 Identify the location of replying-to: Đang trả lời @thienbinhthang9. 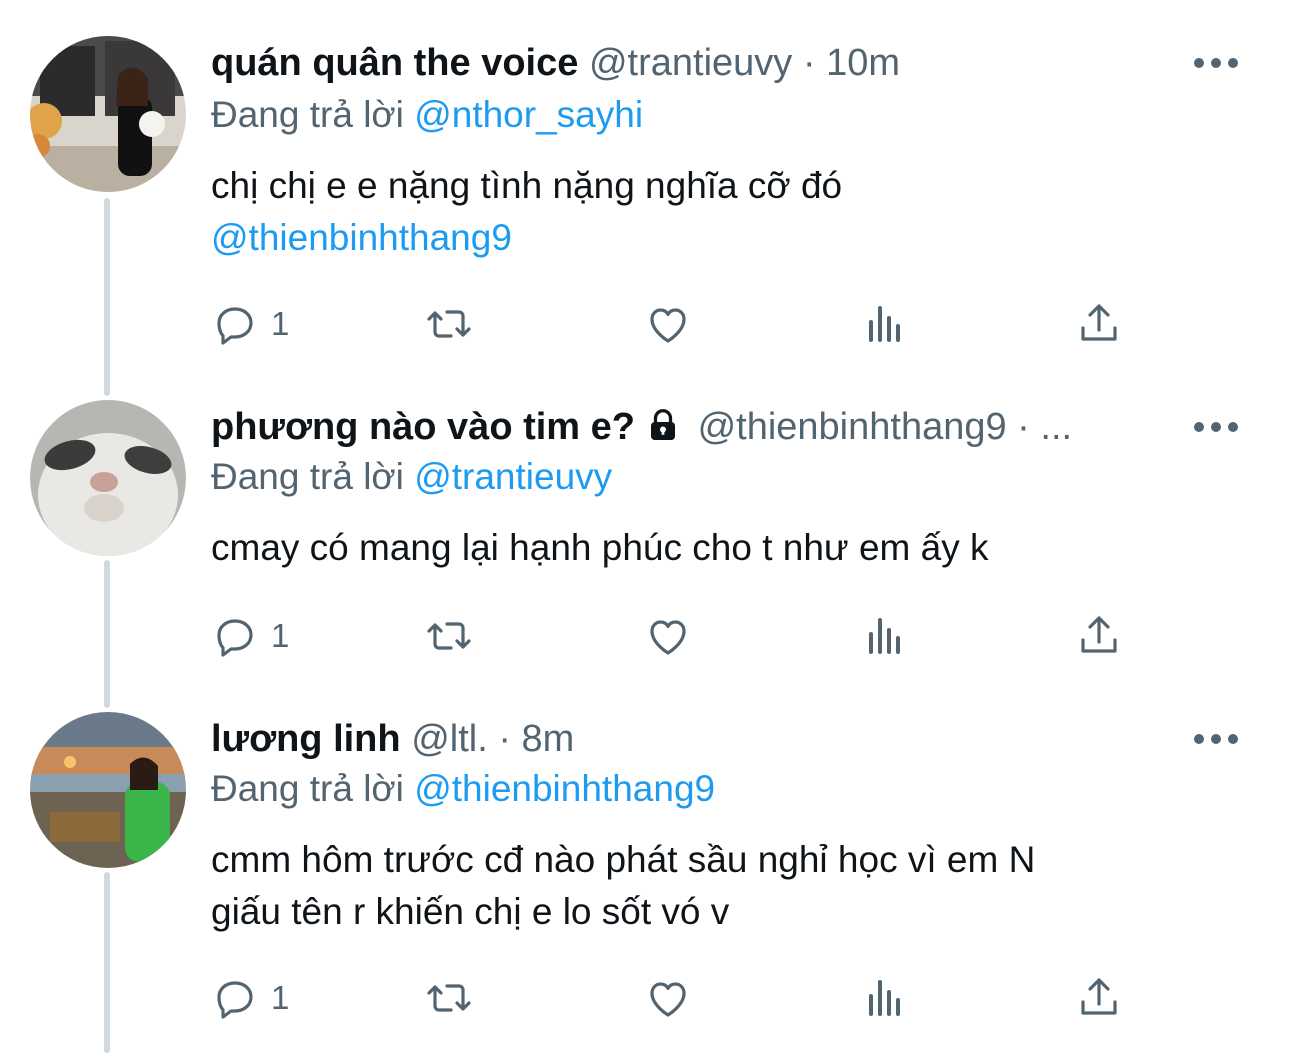
(463, 789).